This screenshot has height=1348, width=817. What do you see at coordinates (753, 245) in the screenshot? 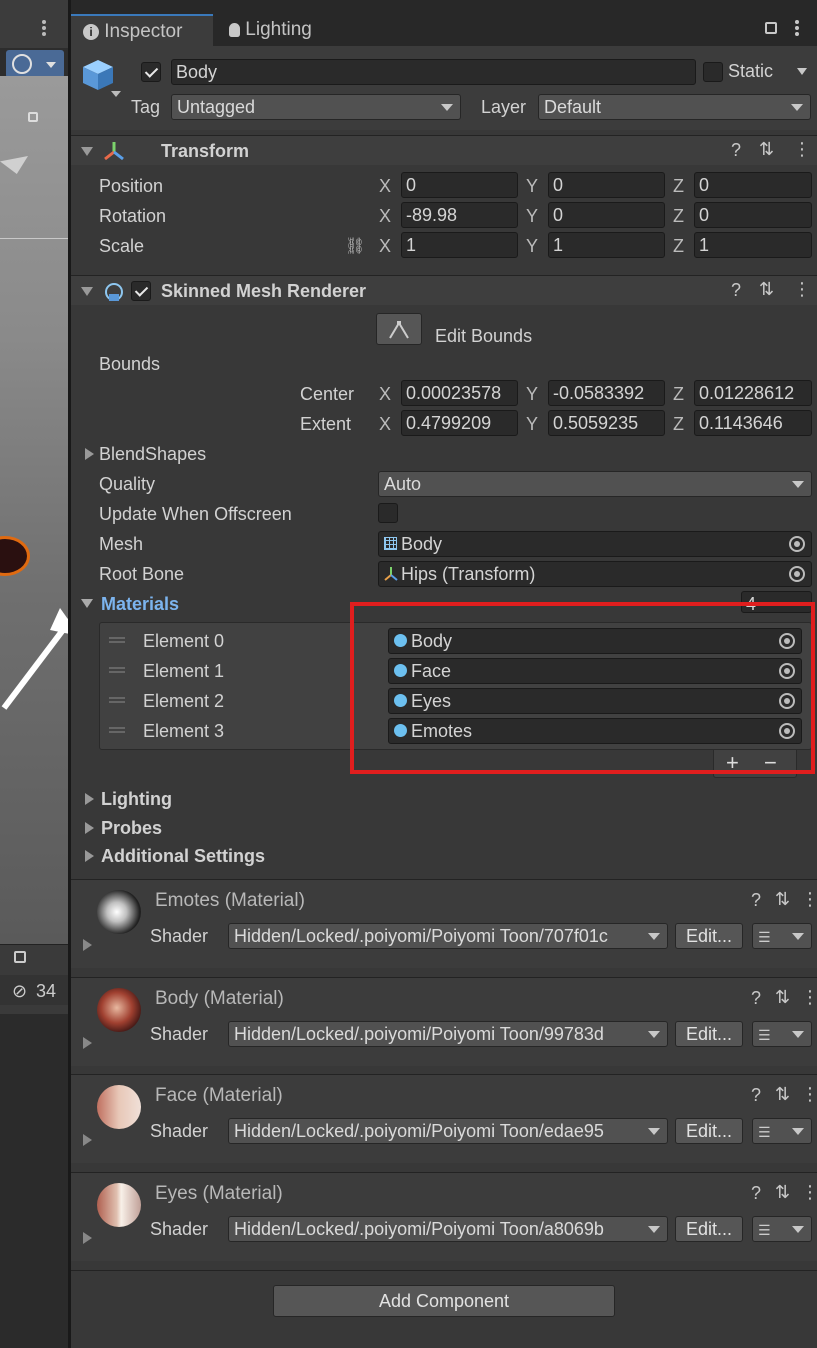
I see `scale-z-field: 1` at bounding box center [753, 245].